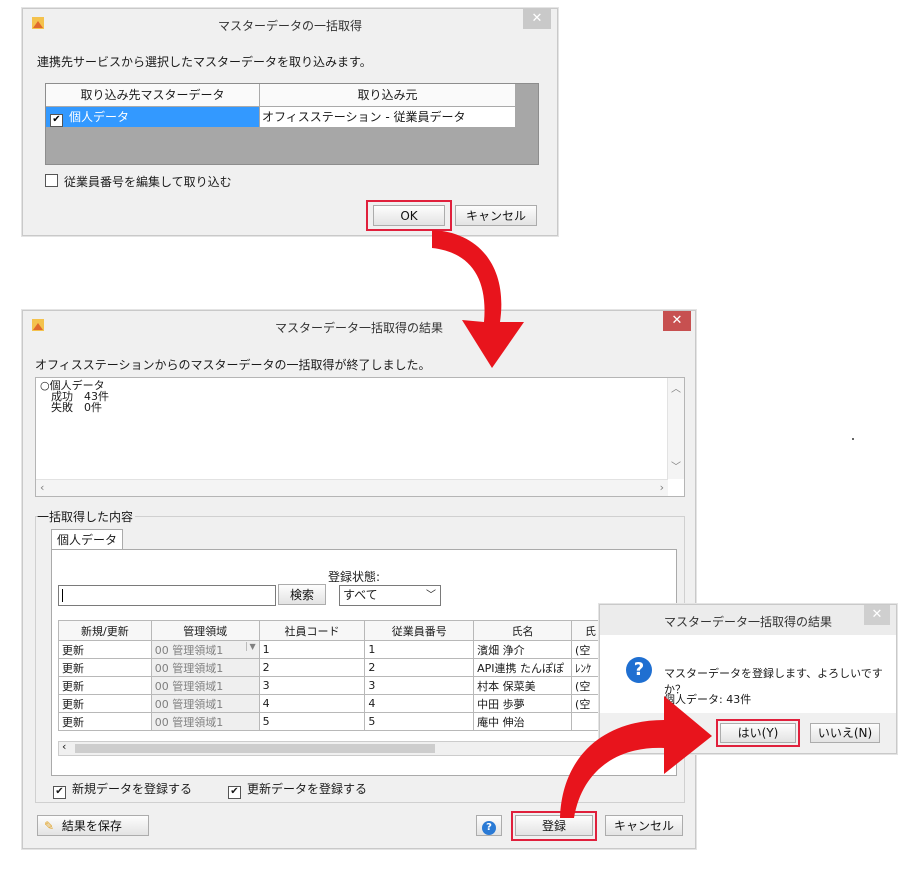 Image resolution: width=920 pixels, height=877 pixels. I want to click on table-row: 更新 00 管理領域1 2 2 API連携 たんぽぽ ﾚﾝｹ, so click(334, 667).